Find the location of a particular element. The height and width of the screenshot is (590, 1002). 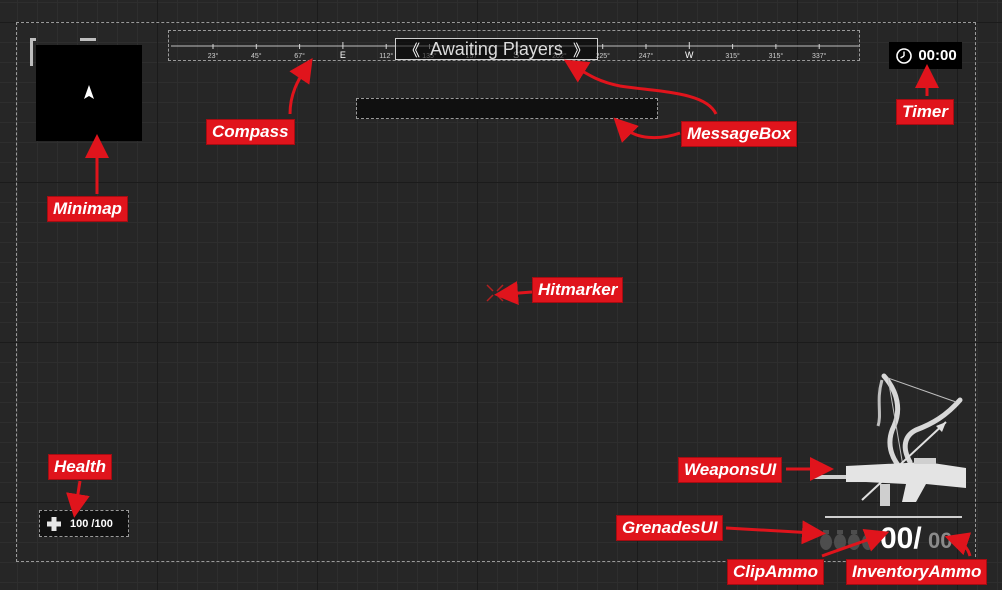

annotation-minimap: Minimap is located at coordinates (87, 209).